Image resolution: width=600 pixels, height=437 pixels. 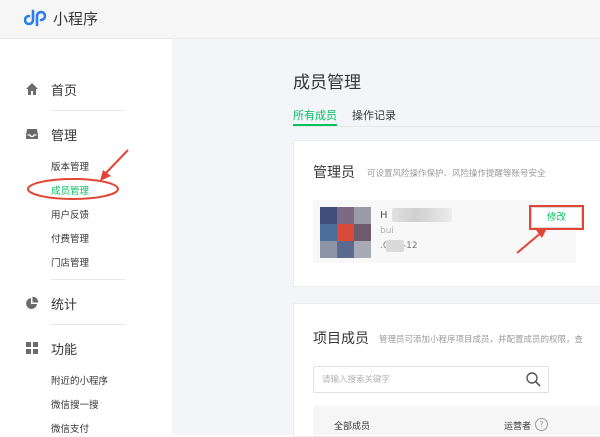 I want to click on member-search-input: 请输入搜索关键字, so click(x=431, y=379).